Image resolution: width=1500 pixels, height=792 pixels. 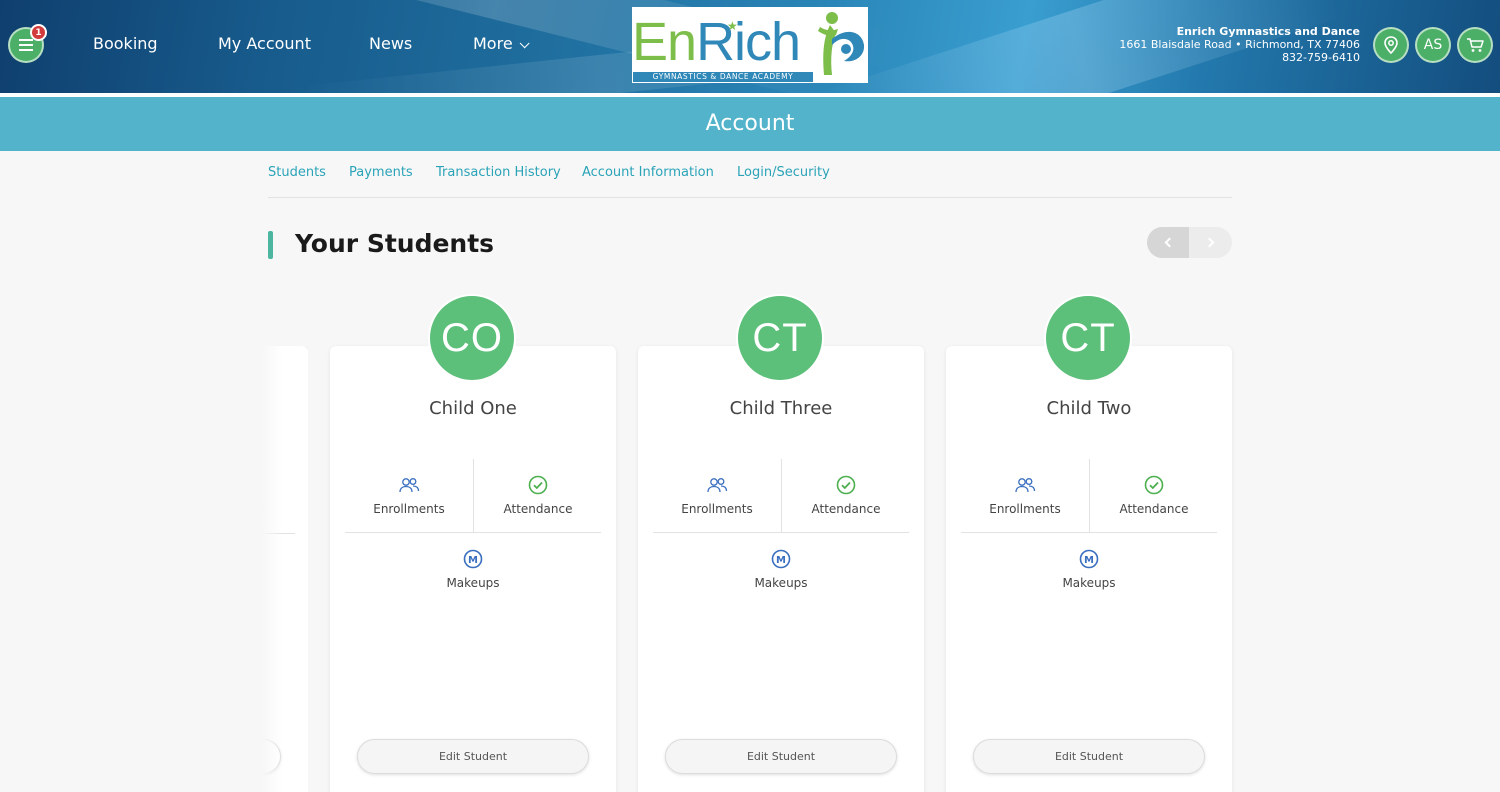 I want to click on carousel-next-button, so click(x=1210, y=242).